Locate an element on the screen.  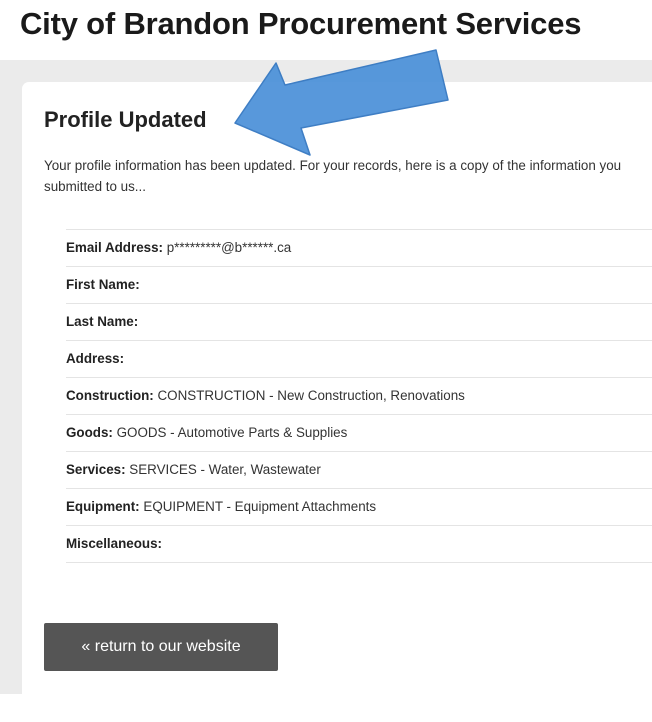
info-label: Miscellaneous: is located at coordinates (114, 543).